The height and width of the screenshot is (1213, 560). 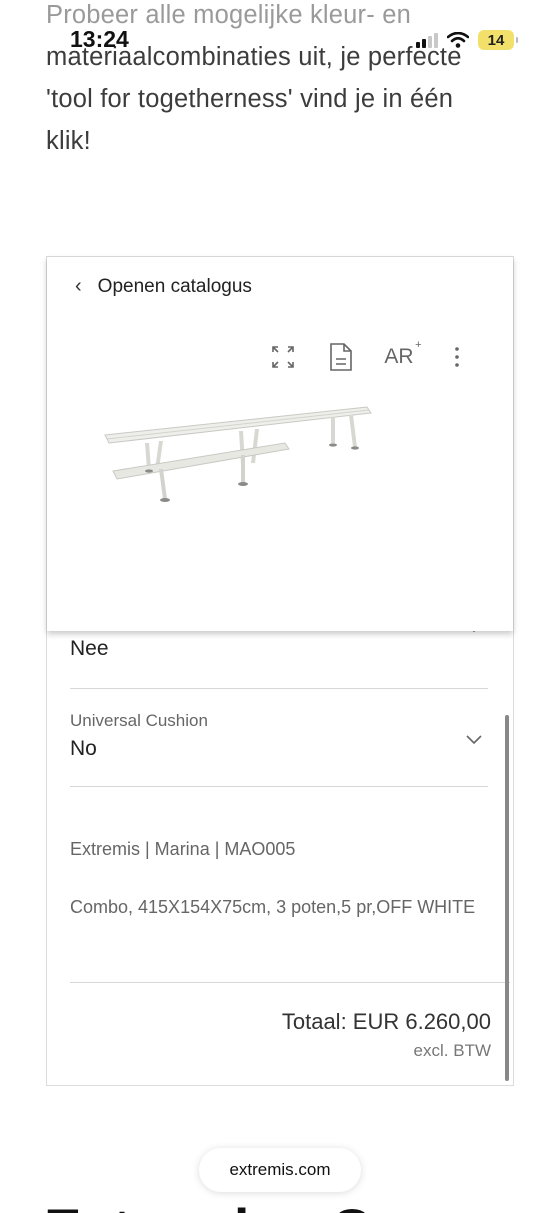 I want to click on scrollbar, so click(x=507, y=898).